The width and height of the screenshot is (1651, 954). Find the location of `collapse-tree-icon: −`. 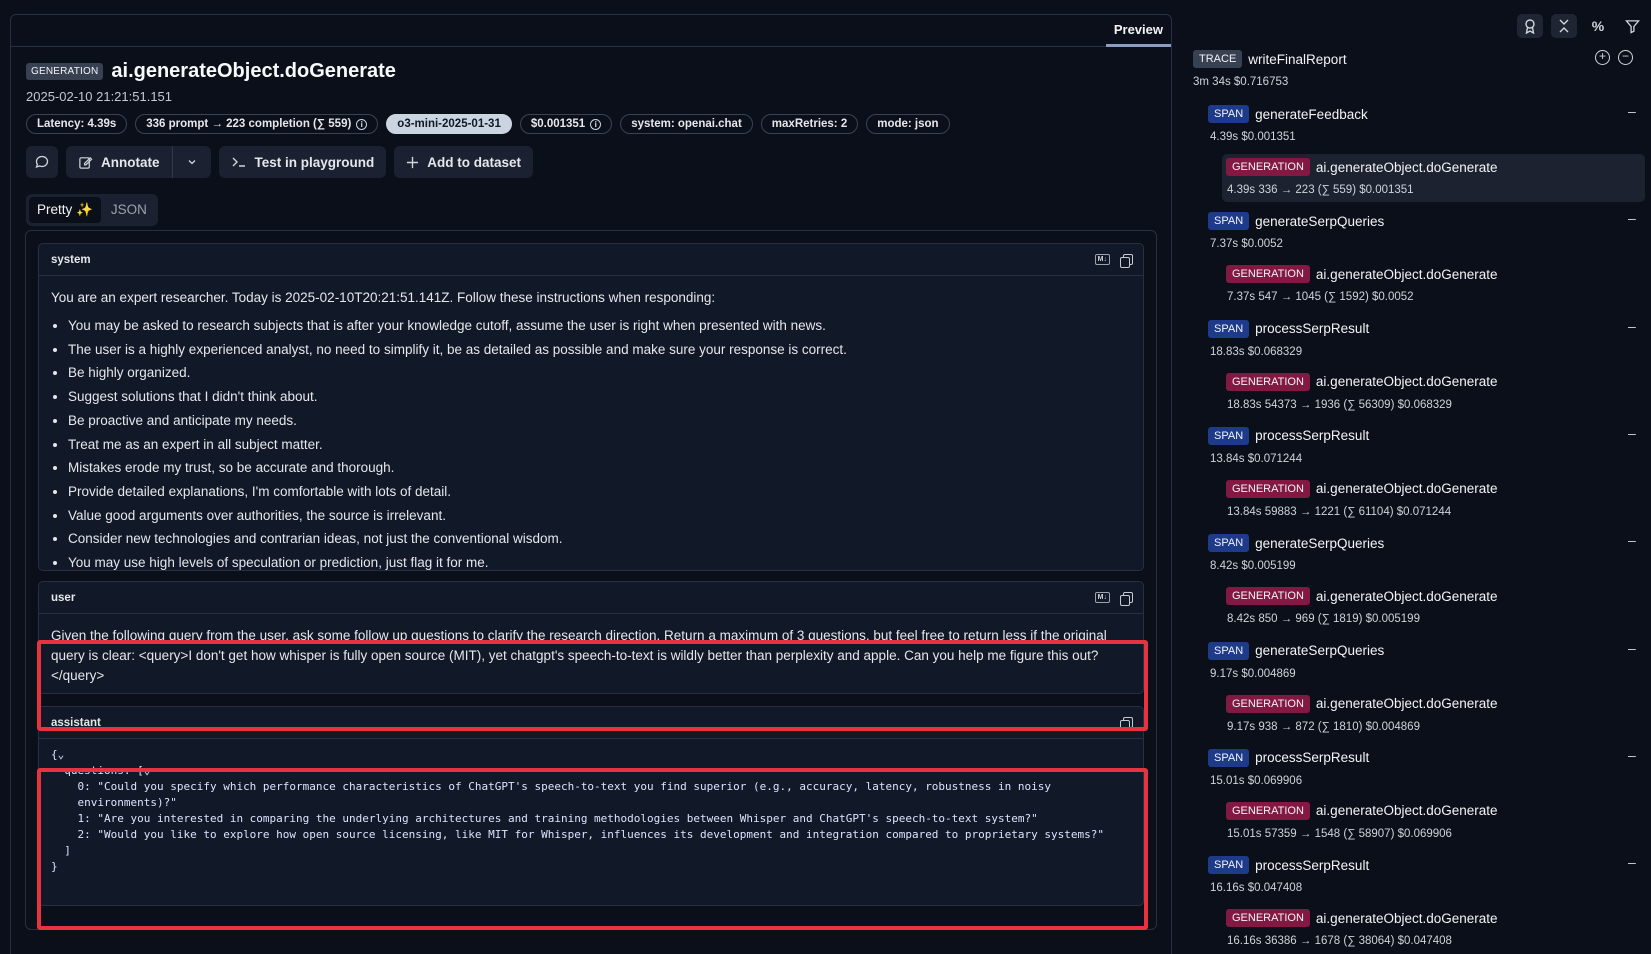

collapse-tree-icon: − is located at coordinates (1625, 57).